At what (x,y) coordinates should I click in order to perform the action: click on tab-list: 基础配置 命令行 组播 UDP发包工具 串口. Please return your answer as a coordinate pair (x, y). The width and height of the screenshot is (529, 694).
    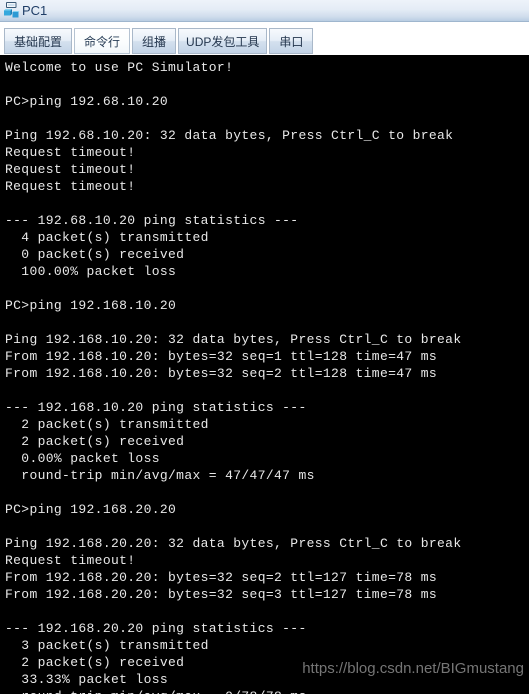
    Looking at the image, I should click on (159, 41).